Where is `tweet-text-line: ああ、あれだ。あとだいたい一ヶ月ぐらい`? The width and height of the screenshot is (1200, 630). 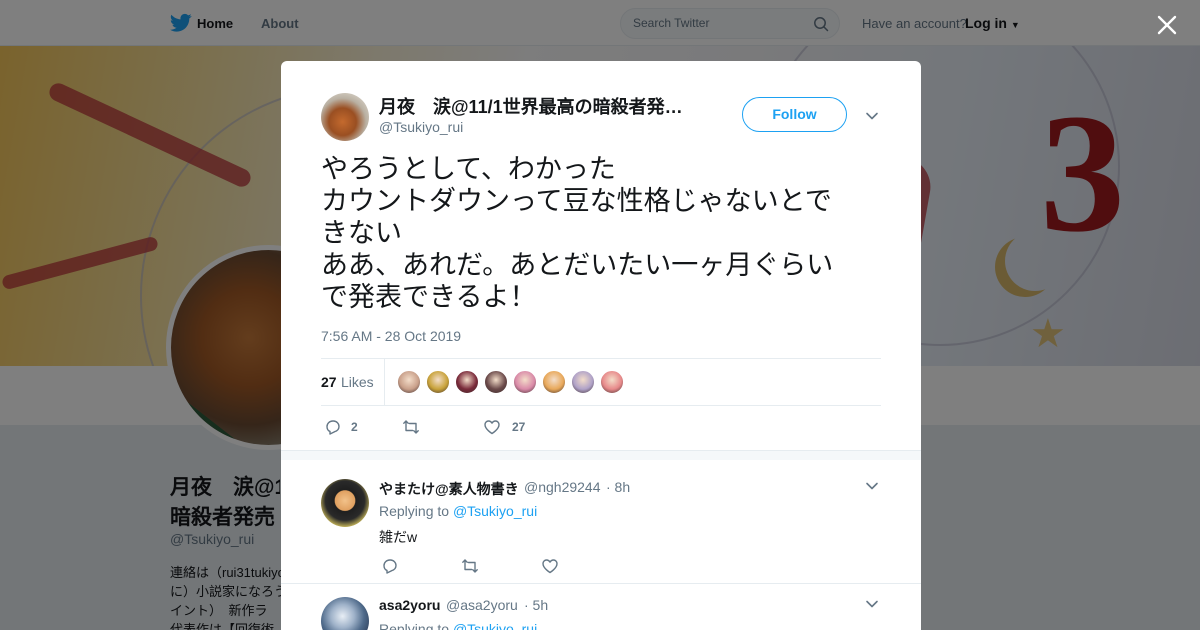 tweet-text-line: ああ、あれだ。あとだいたい一ヶ月ぐらい is located at coordinates (577, 265).